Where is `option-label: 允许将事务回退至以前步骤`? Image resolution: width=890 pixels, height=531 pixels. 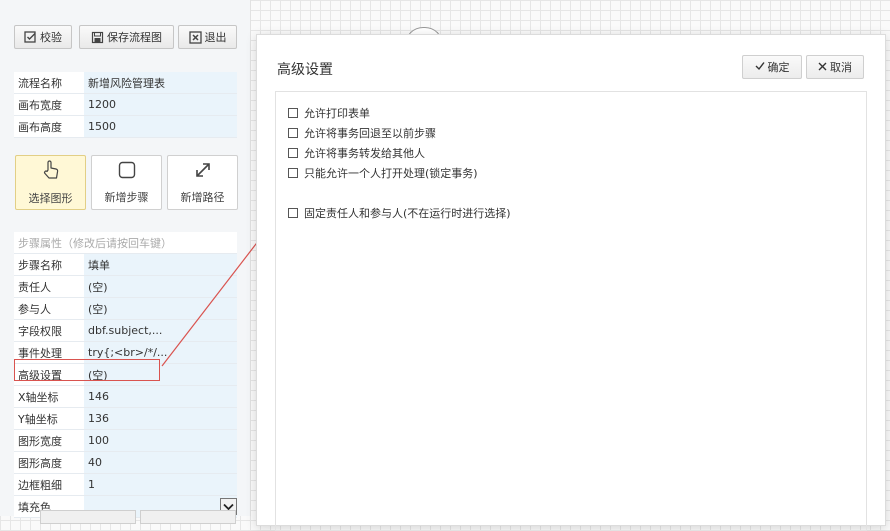
option-label: 允许将事务回退至以前步骤 is located at coordinates (370, 133).